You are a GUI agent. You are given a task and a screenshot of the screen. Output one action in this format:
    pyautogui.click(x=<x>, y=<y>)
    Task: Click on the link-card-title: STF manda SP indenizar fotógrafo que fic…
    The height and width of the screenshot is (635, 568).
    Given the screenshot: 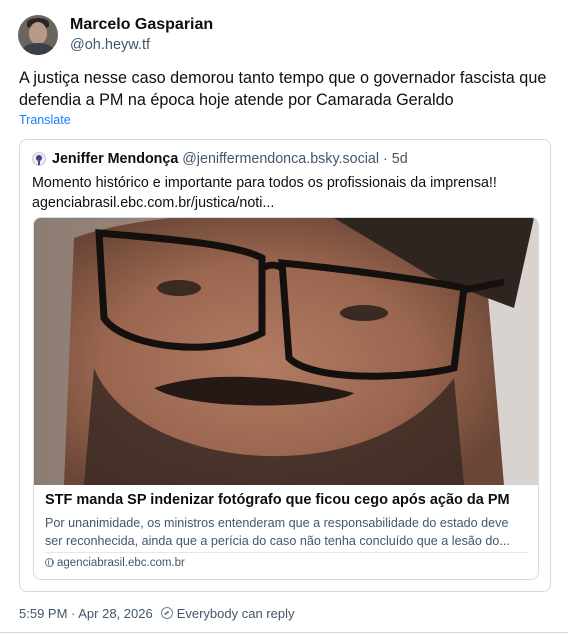 What is the action you would take?
    pyautogui.click(x=287, y=500)
    